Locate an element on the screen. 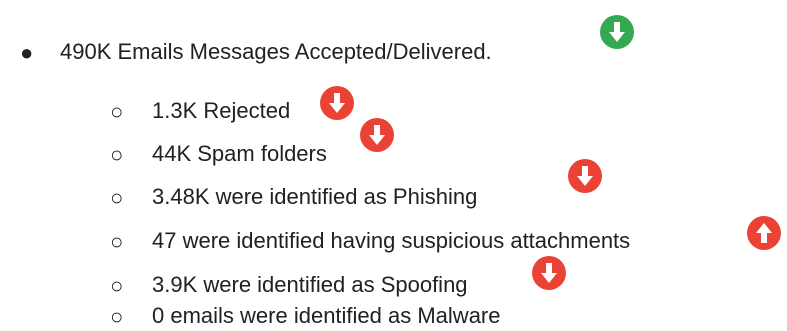  arrow-up-circle-icon is located at coordinates (764, 233).